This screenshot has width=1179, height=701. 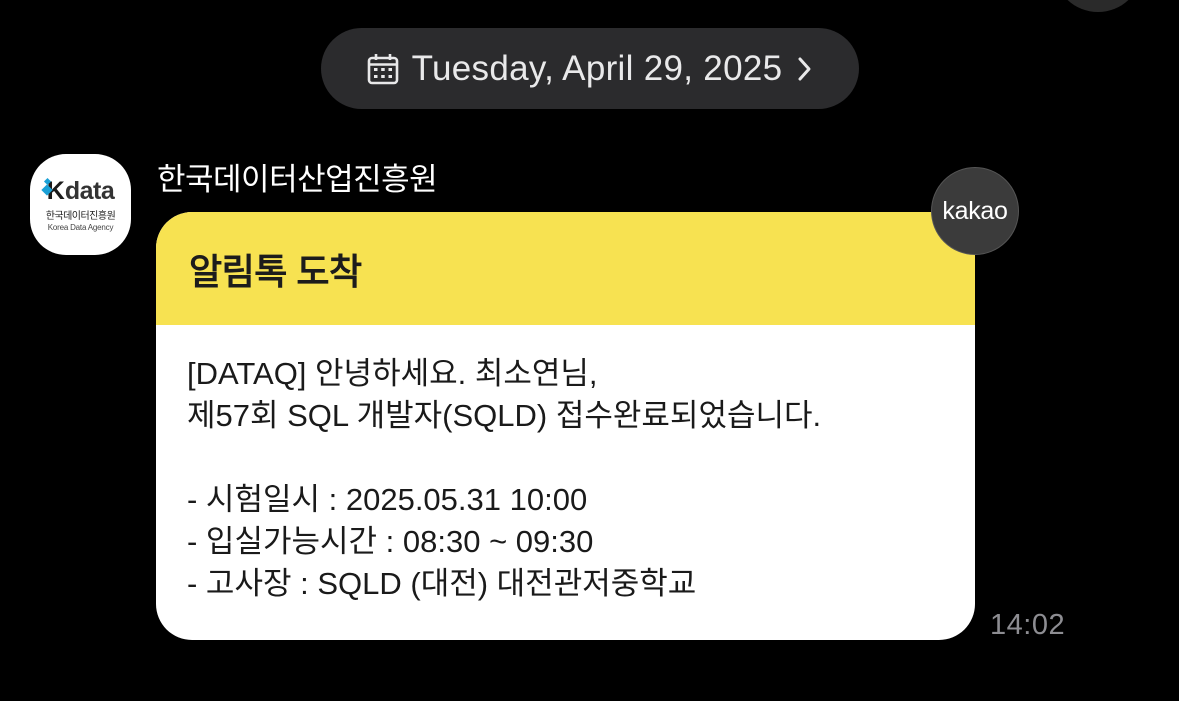 I want to click on kakao-badge: kakao, so click(x=975, y=211).